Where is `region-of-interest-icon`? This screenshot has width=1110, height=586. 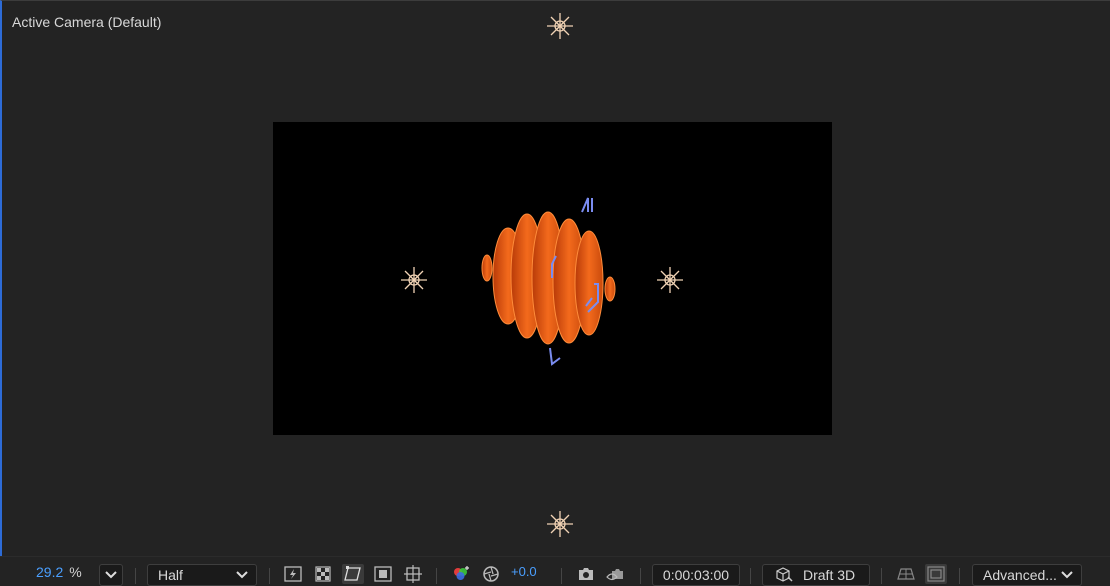
region-of-interest-icon is located at coordinates (383, 574).